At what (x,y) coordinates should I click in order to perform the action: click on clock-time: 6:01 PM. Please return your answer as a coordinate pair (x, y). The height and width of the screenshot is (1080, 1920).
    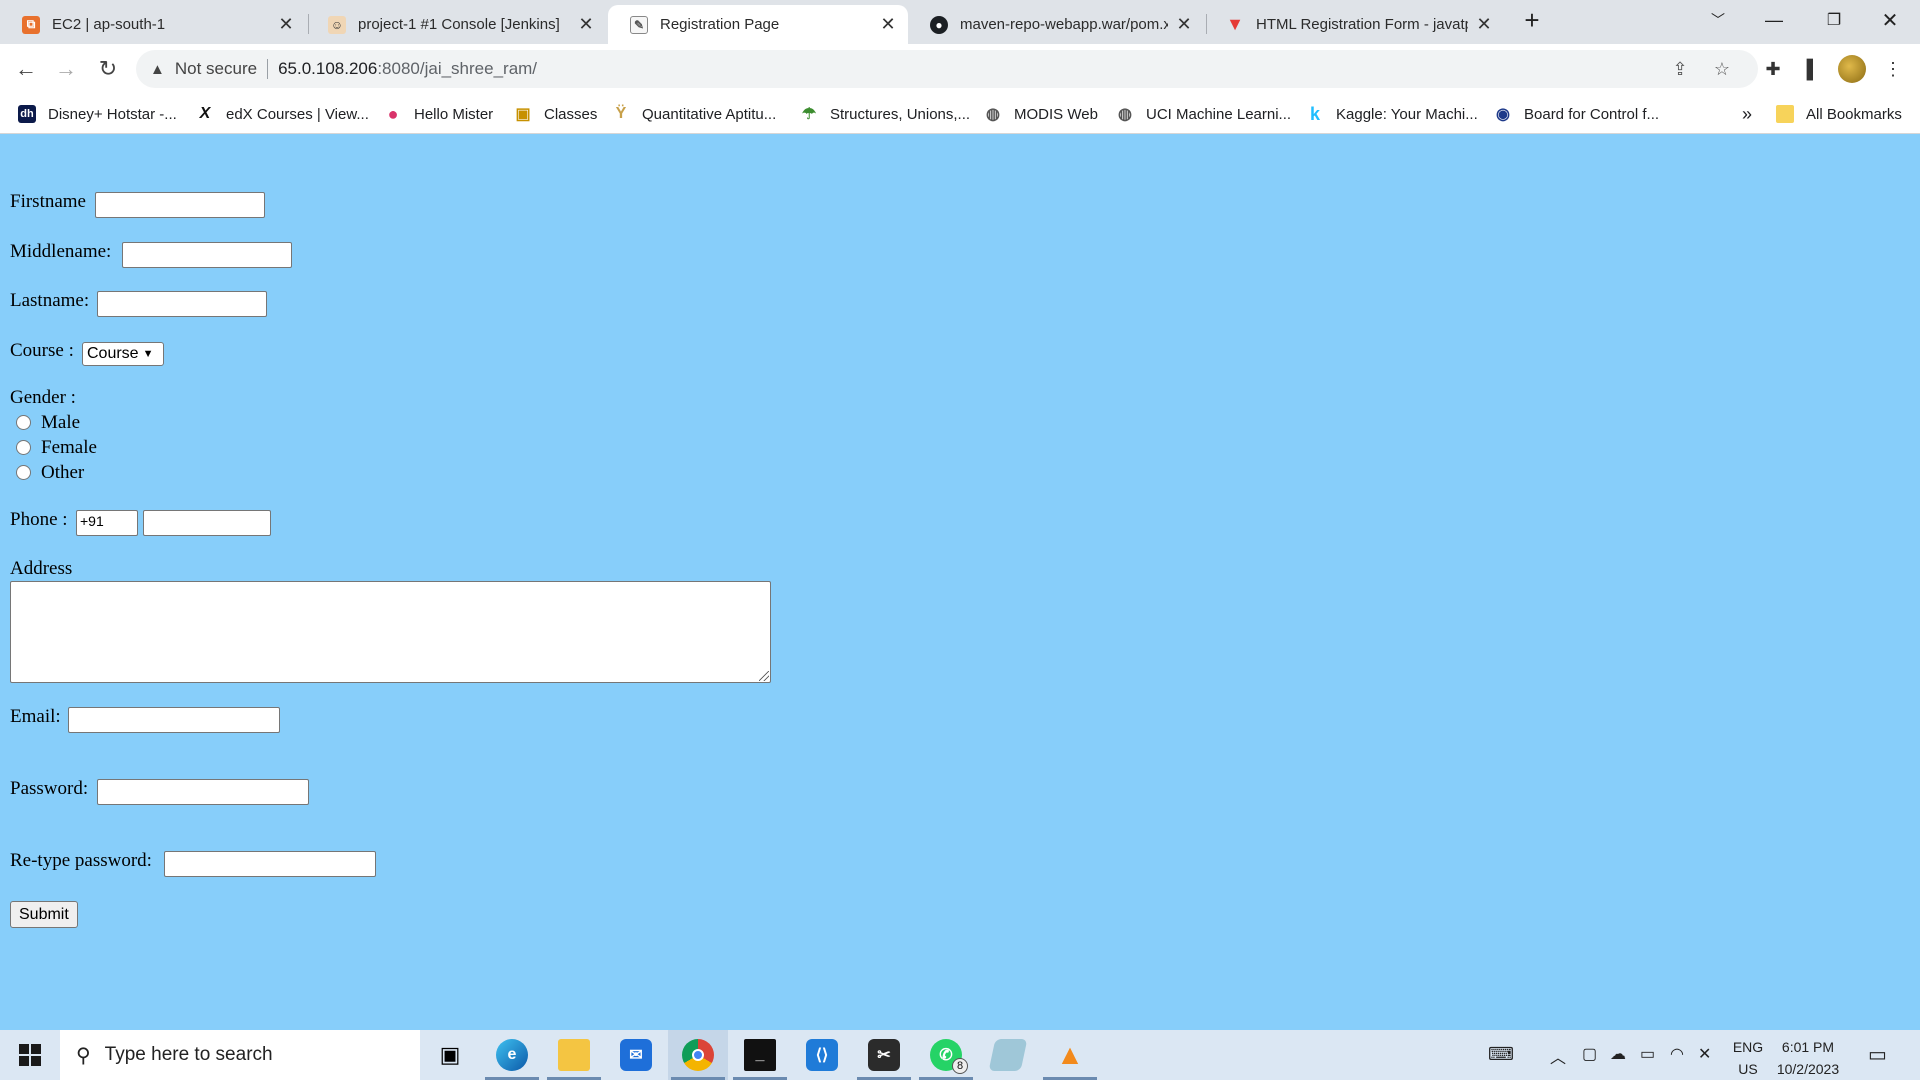
    Looking at the image, I should click on (1808, 1047).